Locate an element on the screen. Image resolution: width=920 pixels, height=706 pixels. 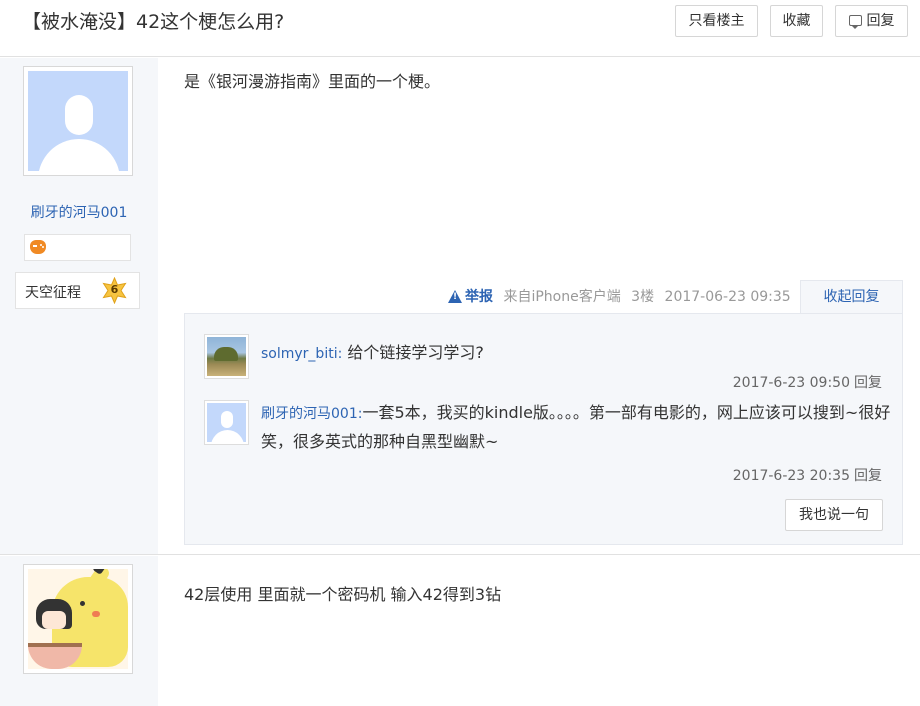
warning-icon is located at coordinates (455, 296).